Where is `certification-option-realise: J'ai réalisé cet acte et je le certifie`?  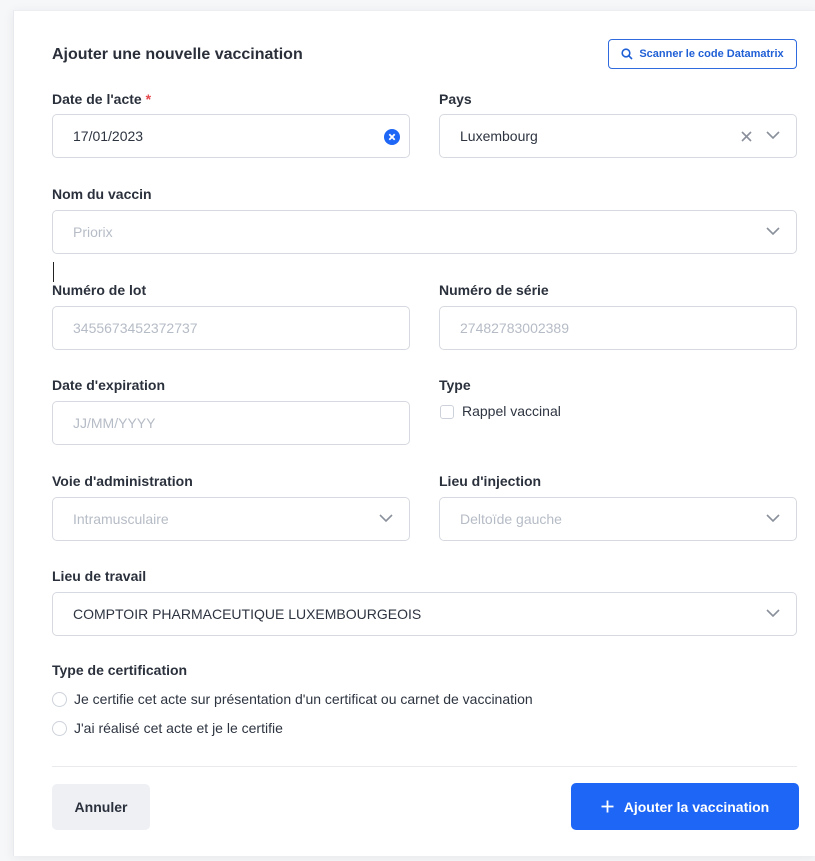 certification-option-realise: J'ai réalisé cet acte et je le certifie is located at coordinates (178, 728).